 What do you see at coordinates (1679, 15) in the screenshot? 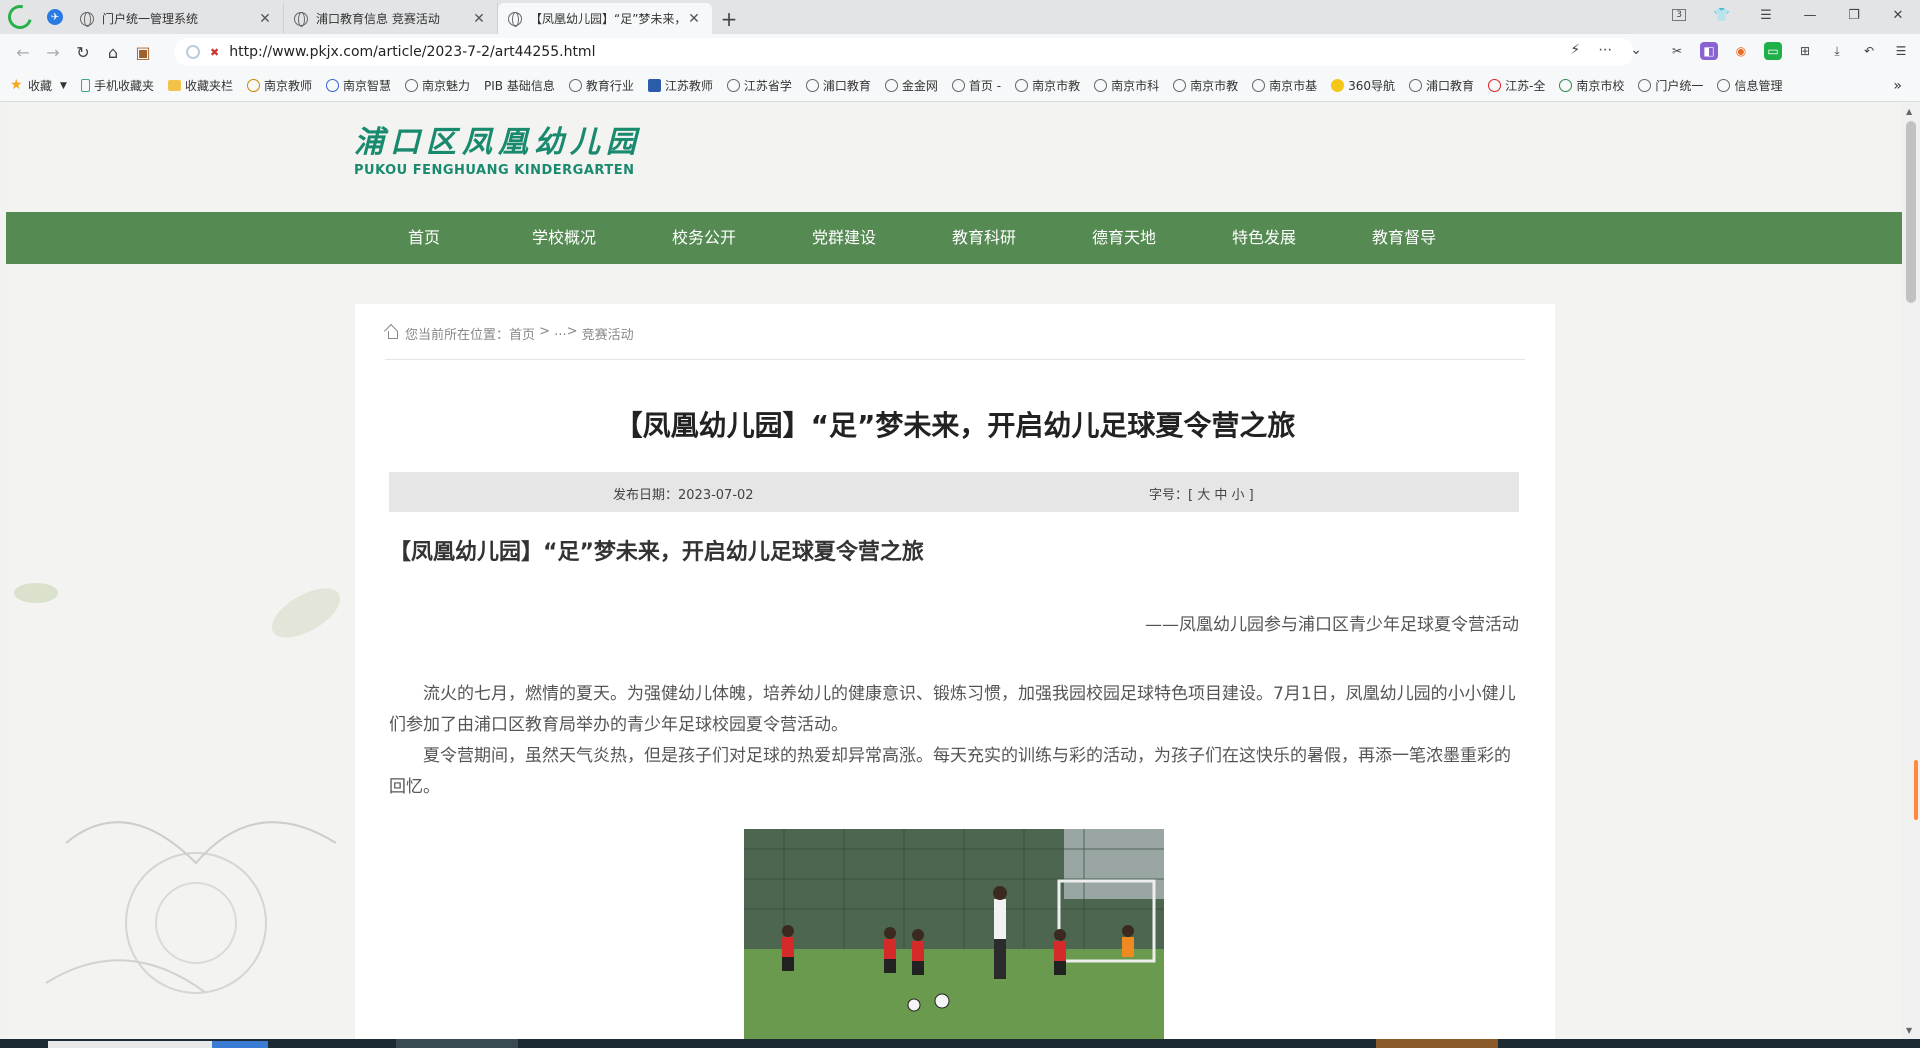
I see `tab-count-badge: 3` at bounding box center [1679, 15].